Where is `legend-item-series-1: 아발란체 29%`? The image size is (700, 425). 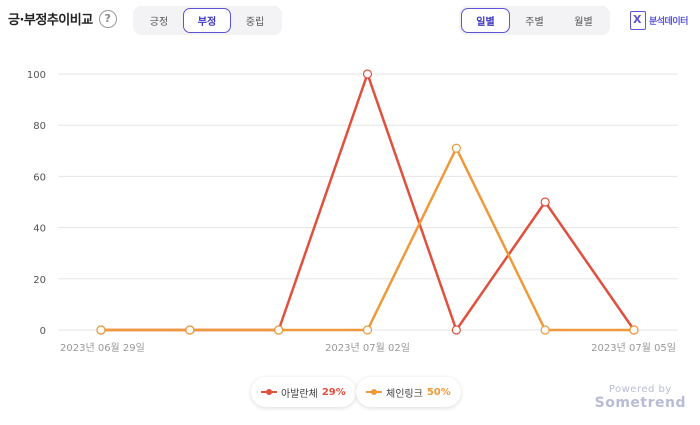
legend-item-series-1: 아발란체 29% is located at coordinates (303, 392).